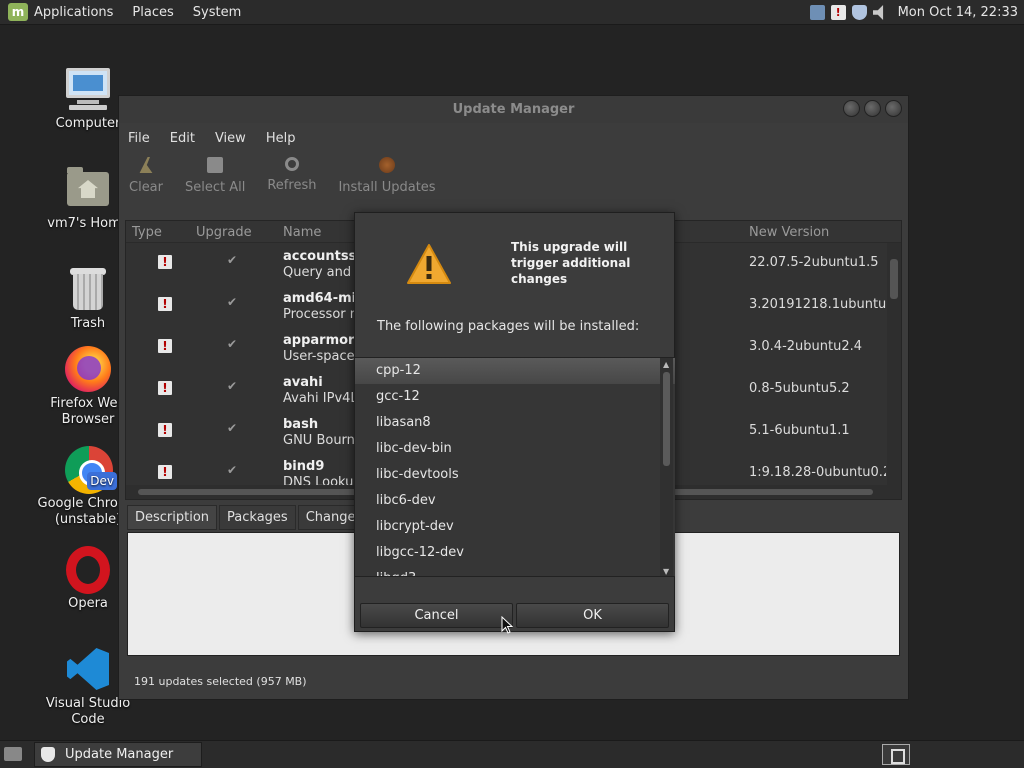 This screenshot has height=768, width=1024. Describe the element at coordinates (512, 754) in the screenshot. I see `bottom-panel: Update Manager` at that location.